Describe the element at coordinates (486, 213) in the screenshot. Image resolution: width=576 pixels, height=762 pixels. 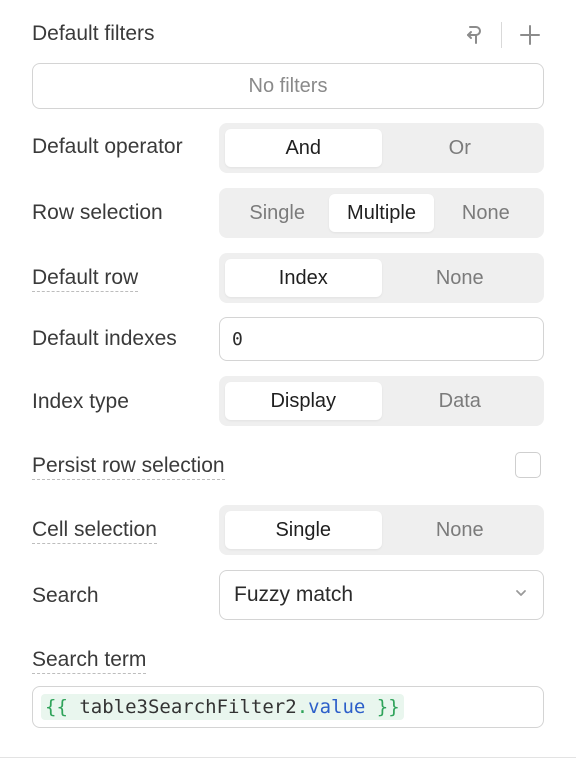
I see `row-selection-option-none: None` at that location.